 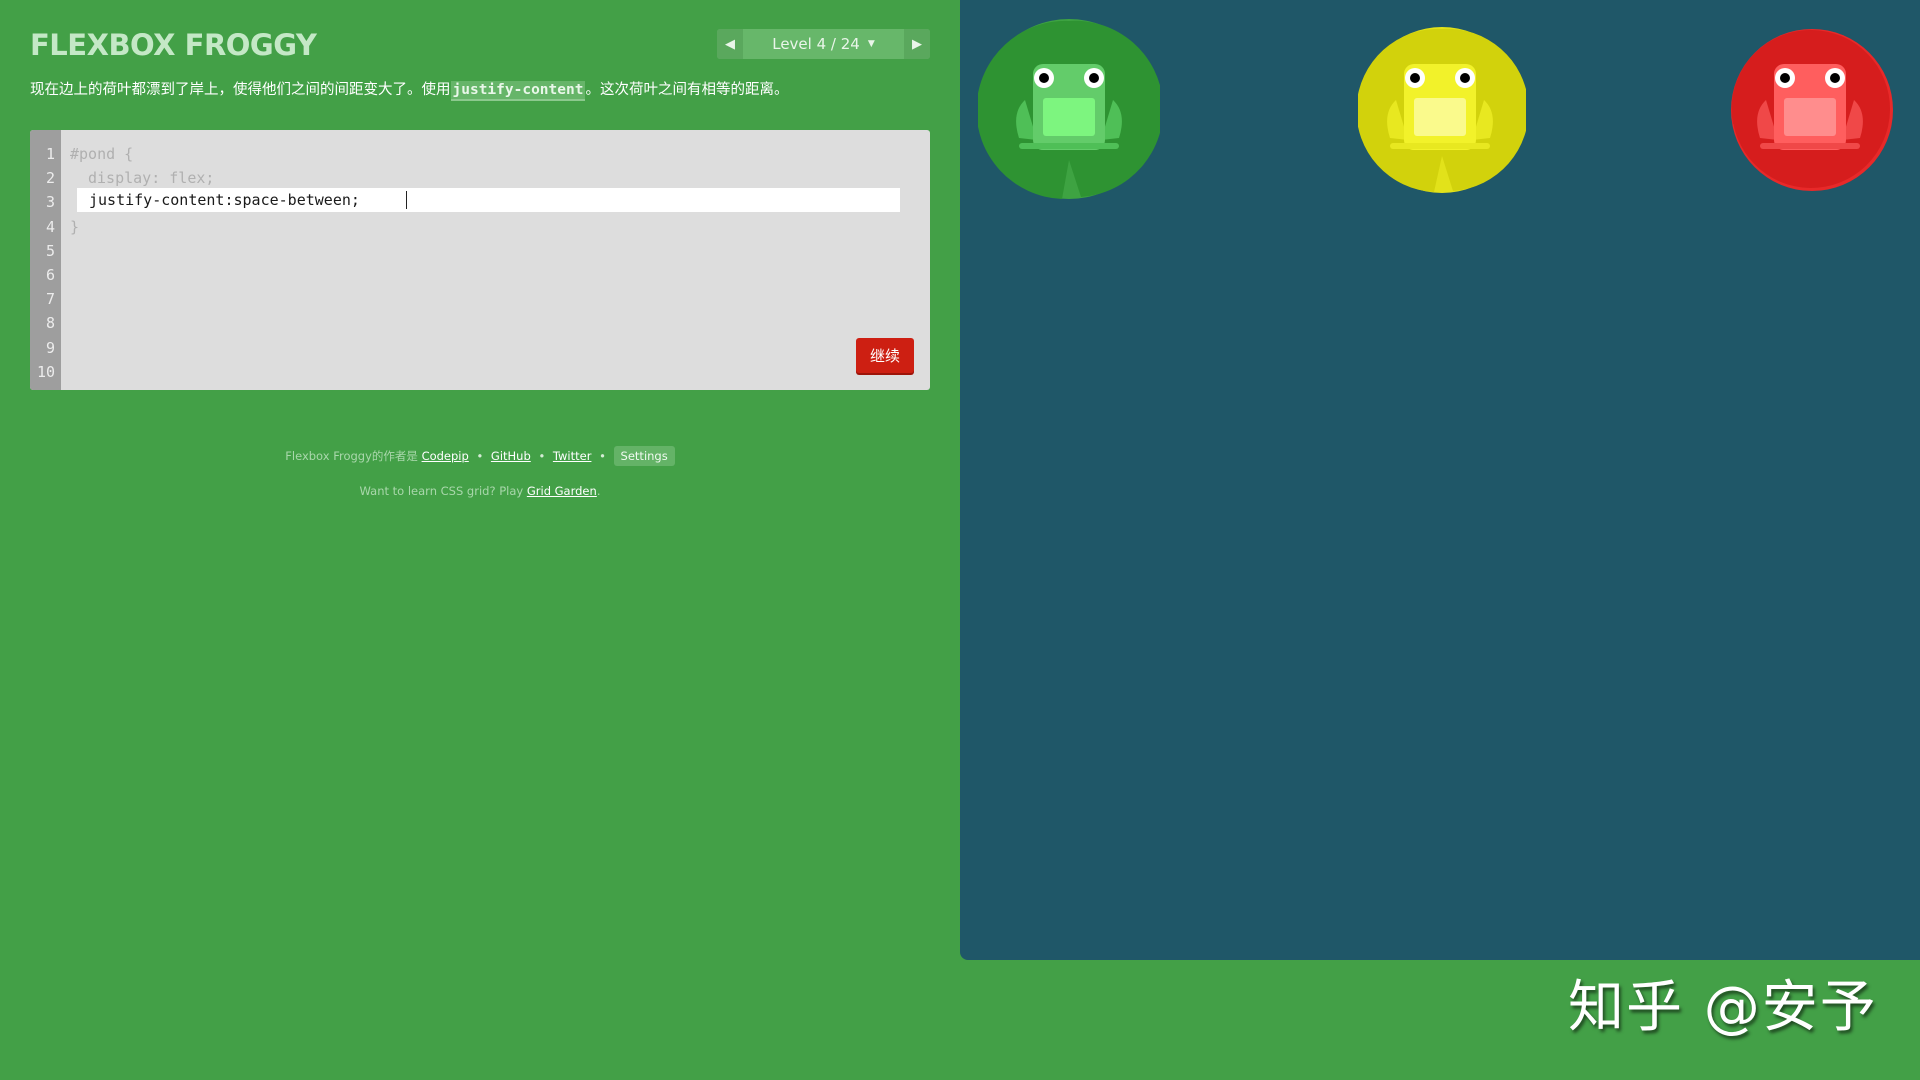 I want to click on previous-level-button: ◀, so click(x=730, y=44).